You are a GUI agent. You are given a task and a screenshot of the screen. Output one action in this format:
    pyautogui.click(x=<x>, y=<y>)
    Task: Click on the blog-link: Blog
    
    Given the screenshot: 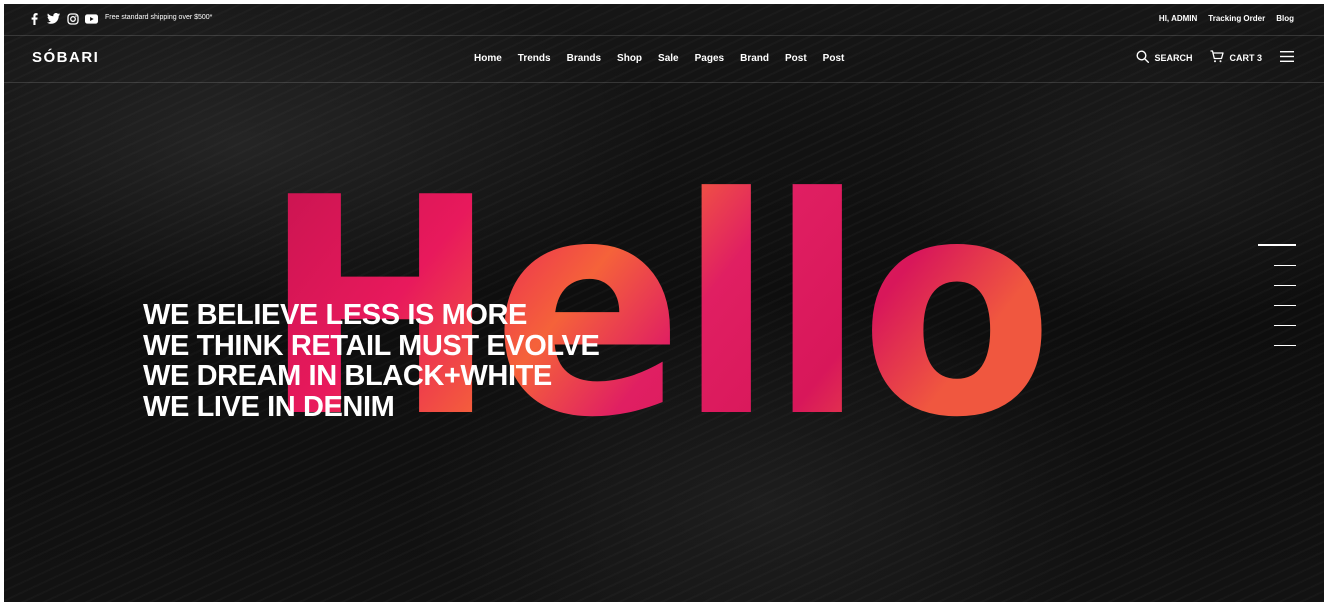 What is the action you would take?
    pyautogui.click(x=1285, y=18)
    